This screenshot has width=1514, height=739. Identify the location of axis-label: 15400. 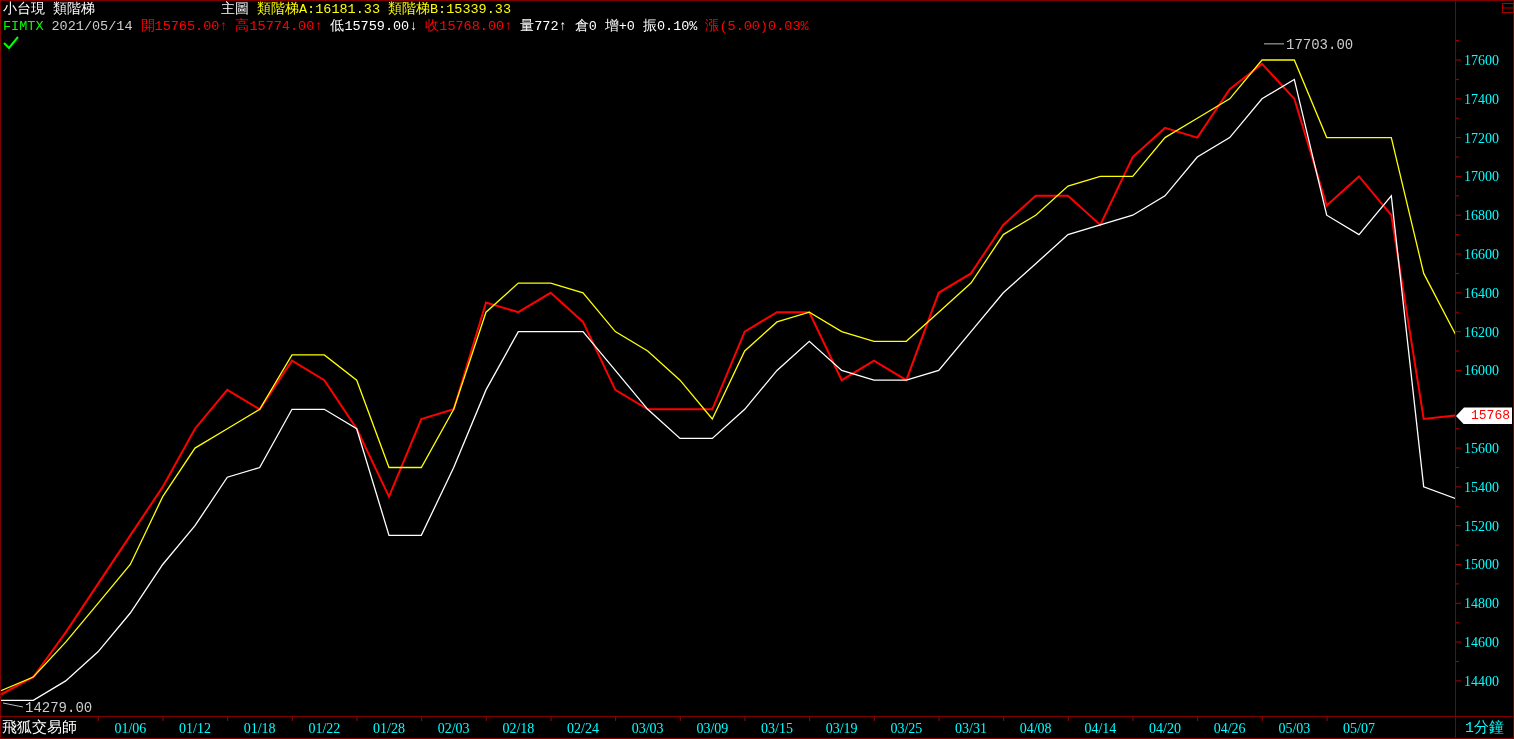
(1481, 487).